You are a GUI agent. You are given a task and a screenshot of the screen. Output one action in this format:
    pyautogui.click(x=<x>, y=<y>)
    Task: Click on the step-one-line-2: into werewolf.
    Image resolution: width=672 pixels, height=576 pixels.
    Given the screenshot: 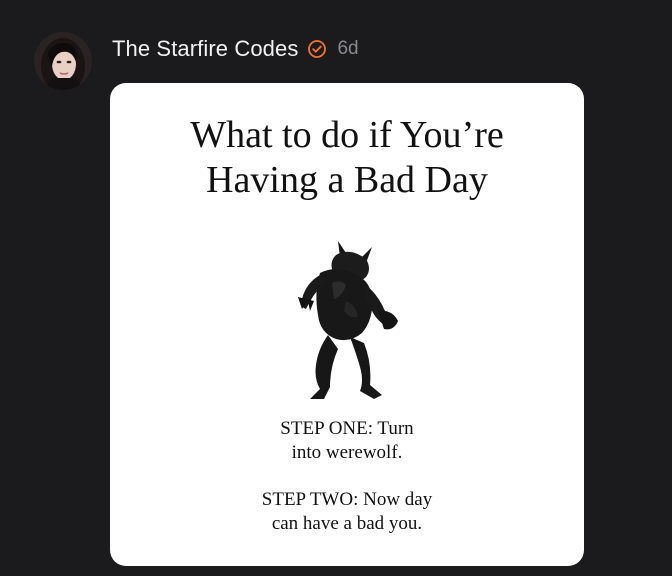 What is the action you would take?
    pyautogui.click(x=347, y=452)
    